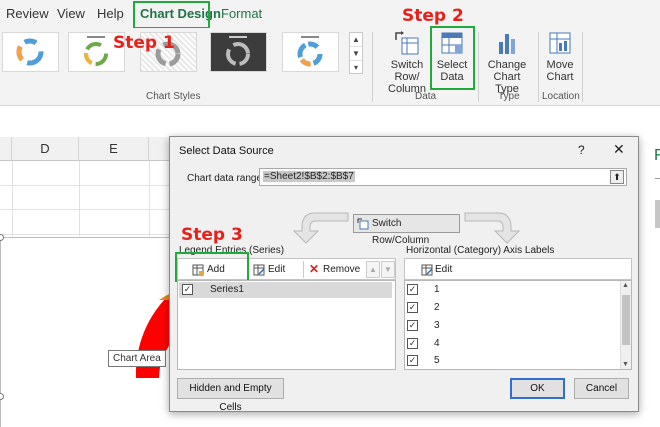 This screenshot has width=660, height=427. What do you see at coordinates (407, 71) in the screenshot?
I see `switch-row-column-line1: Switch Row/` at bounding box center [407, 71].